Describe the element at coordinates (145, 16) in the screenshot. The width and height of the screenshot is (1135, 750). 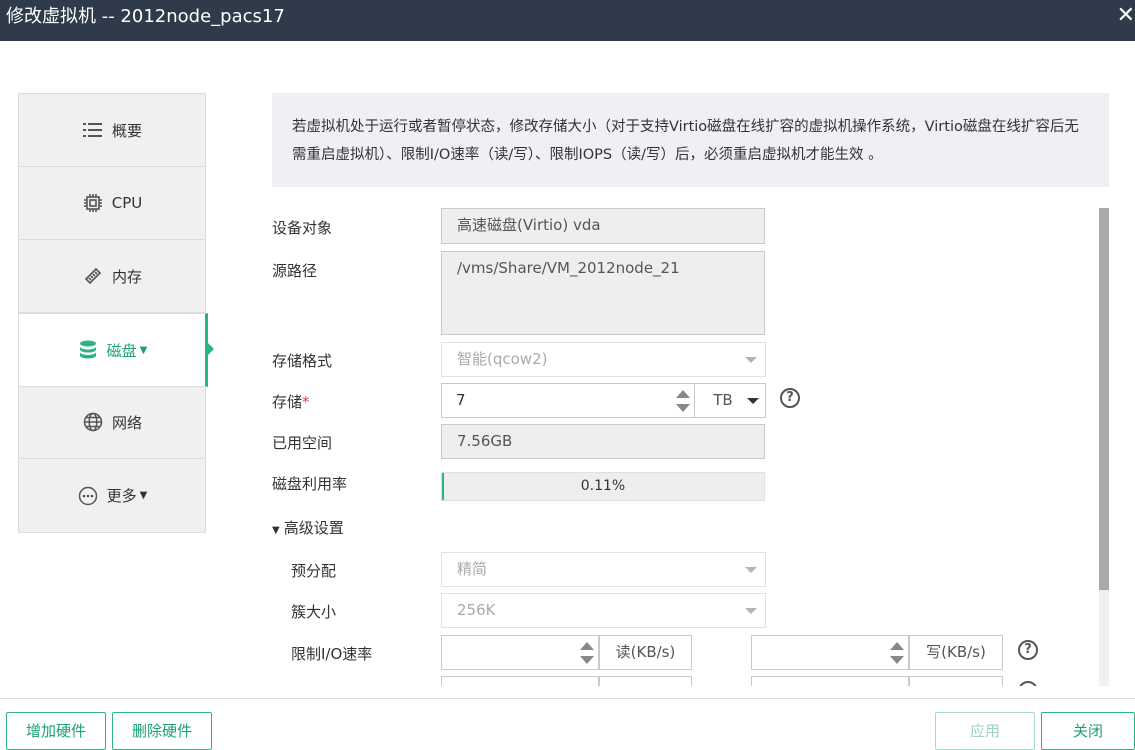
I see `window-title: 修改虚拟机 -- 2012node_pacs17` at that location.